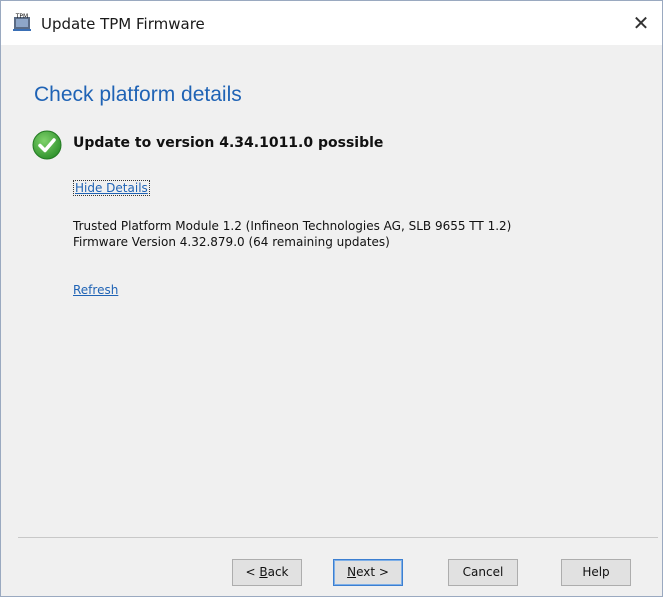 The width and height of the screenshot is (663, 597). I want to click on tpm-icon: TPM, so click(22, 22).